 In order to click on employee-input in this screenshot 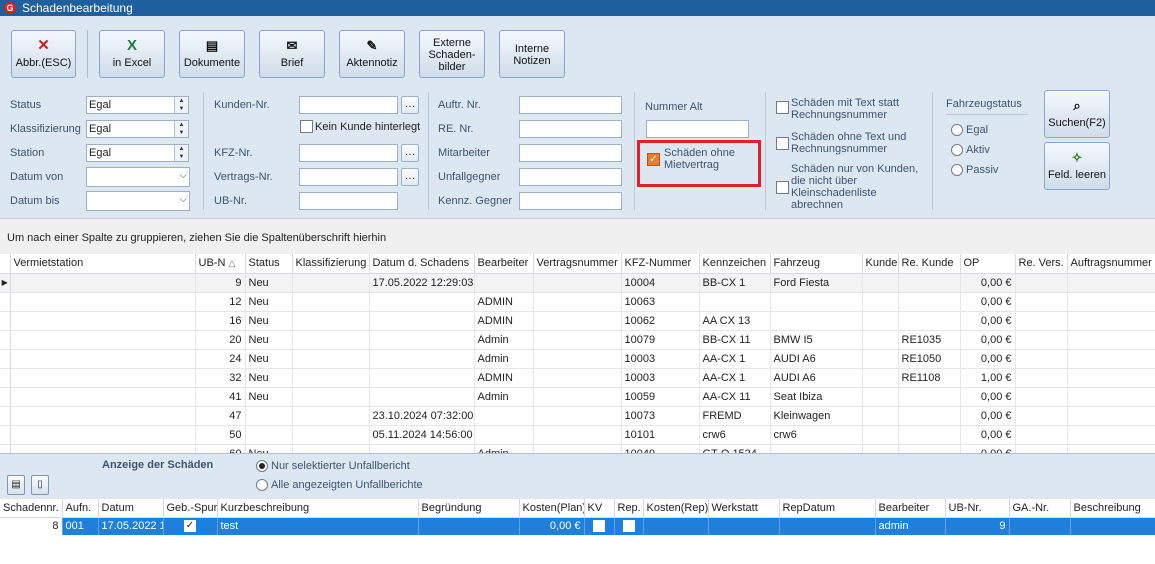, I will do `click(570, 153)`.